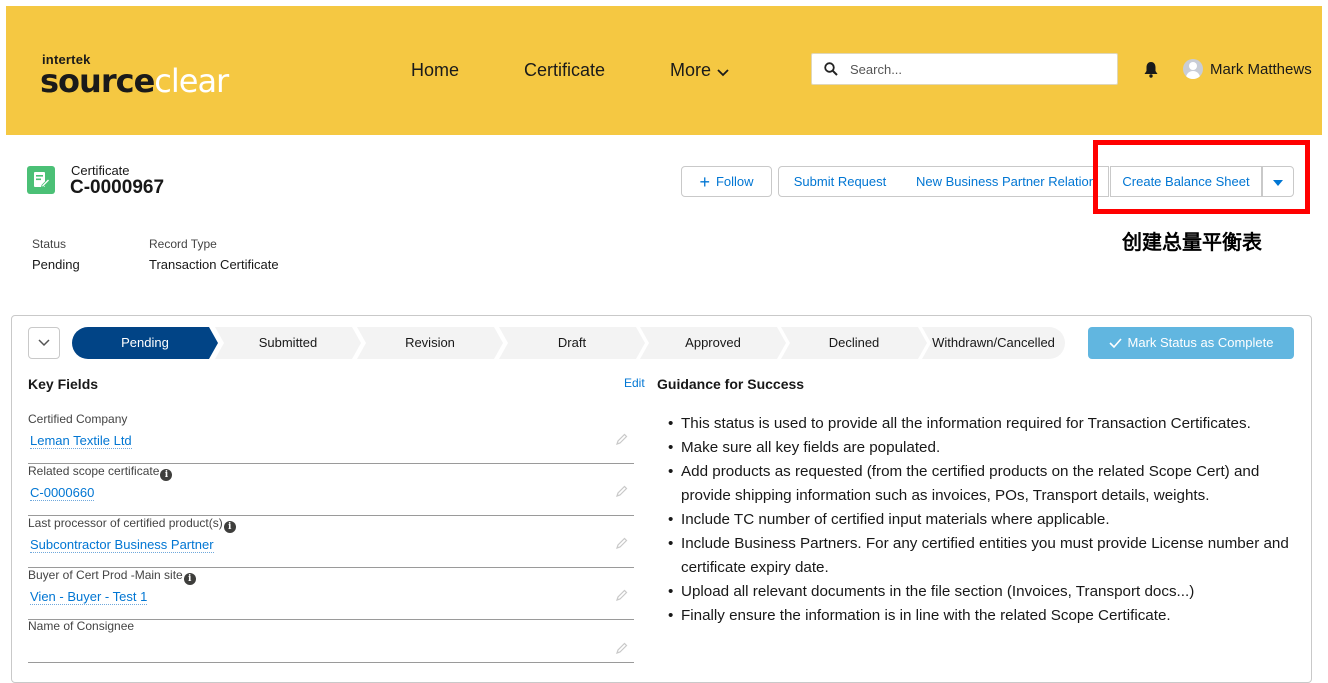 The width and height of the screenshot is (1328, 683). I want to click on field-label: Last processor of certified product(s) i, so click(132, 524).